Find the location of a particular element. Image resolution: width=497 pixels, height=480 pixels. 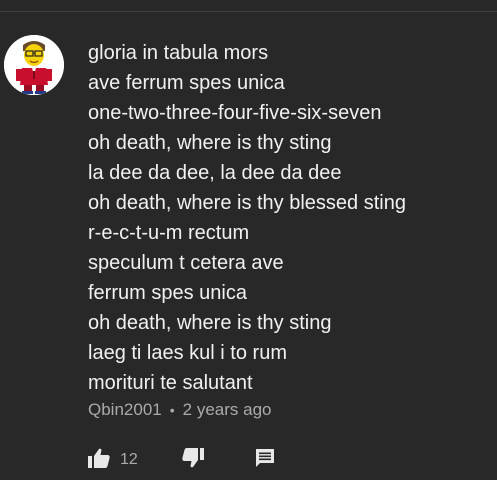

reply-comment-icon is located at coordinates (265, 460).